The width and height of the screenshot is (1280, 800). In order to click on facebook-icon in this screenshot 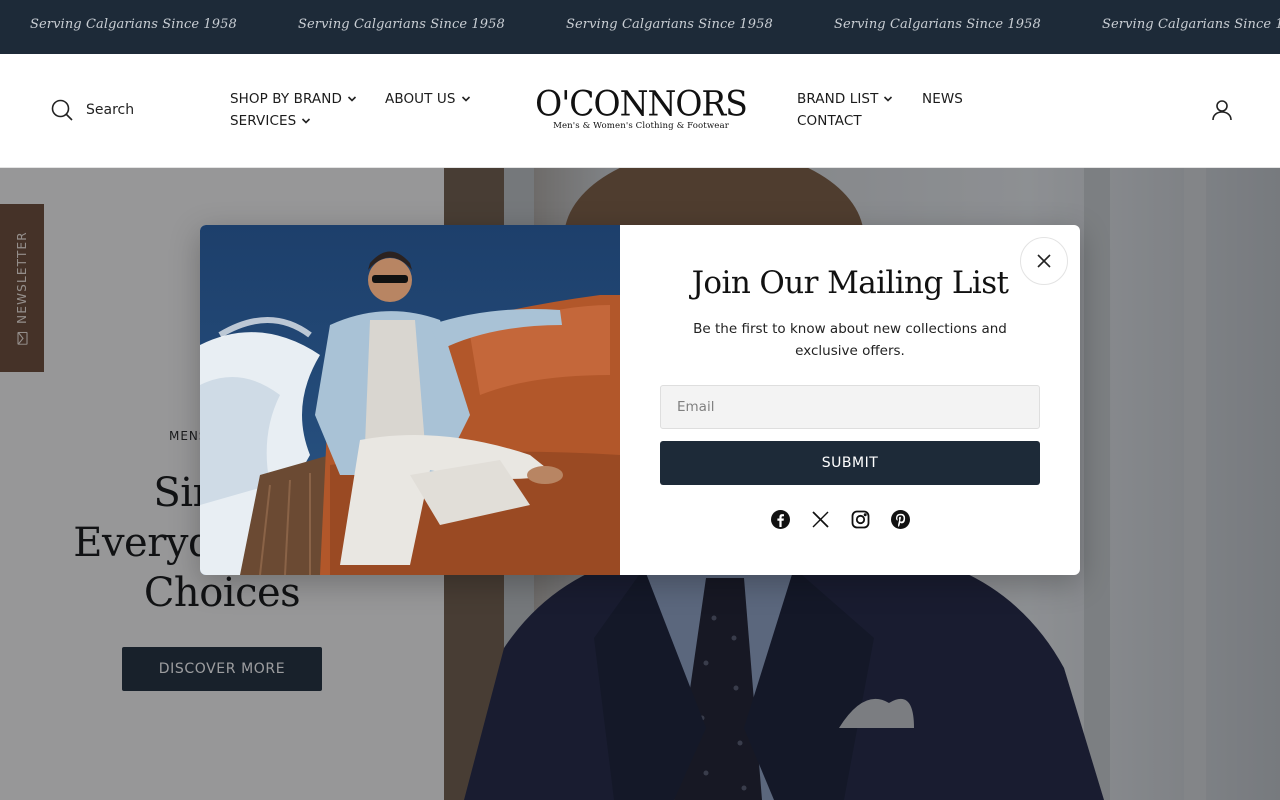, I will do `click(780, 519)`.